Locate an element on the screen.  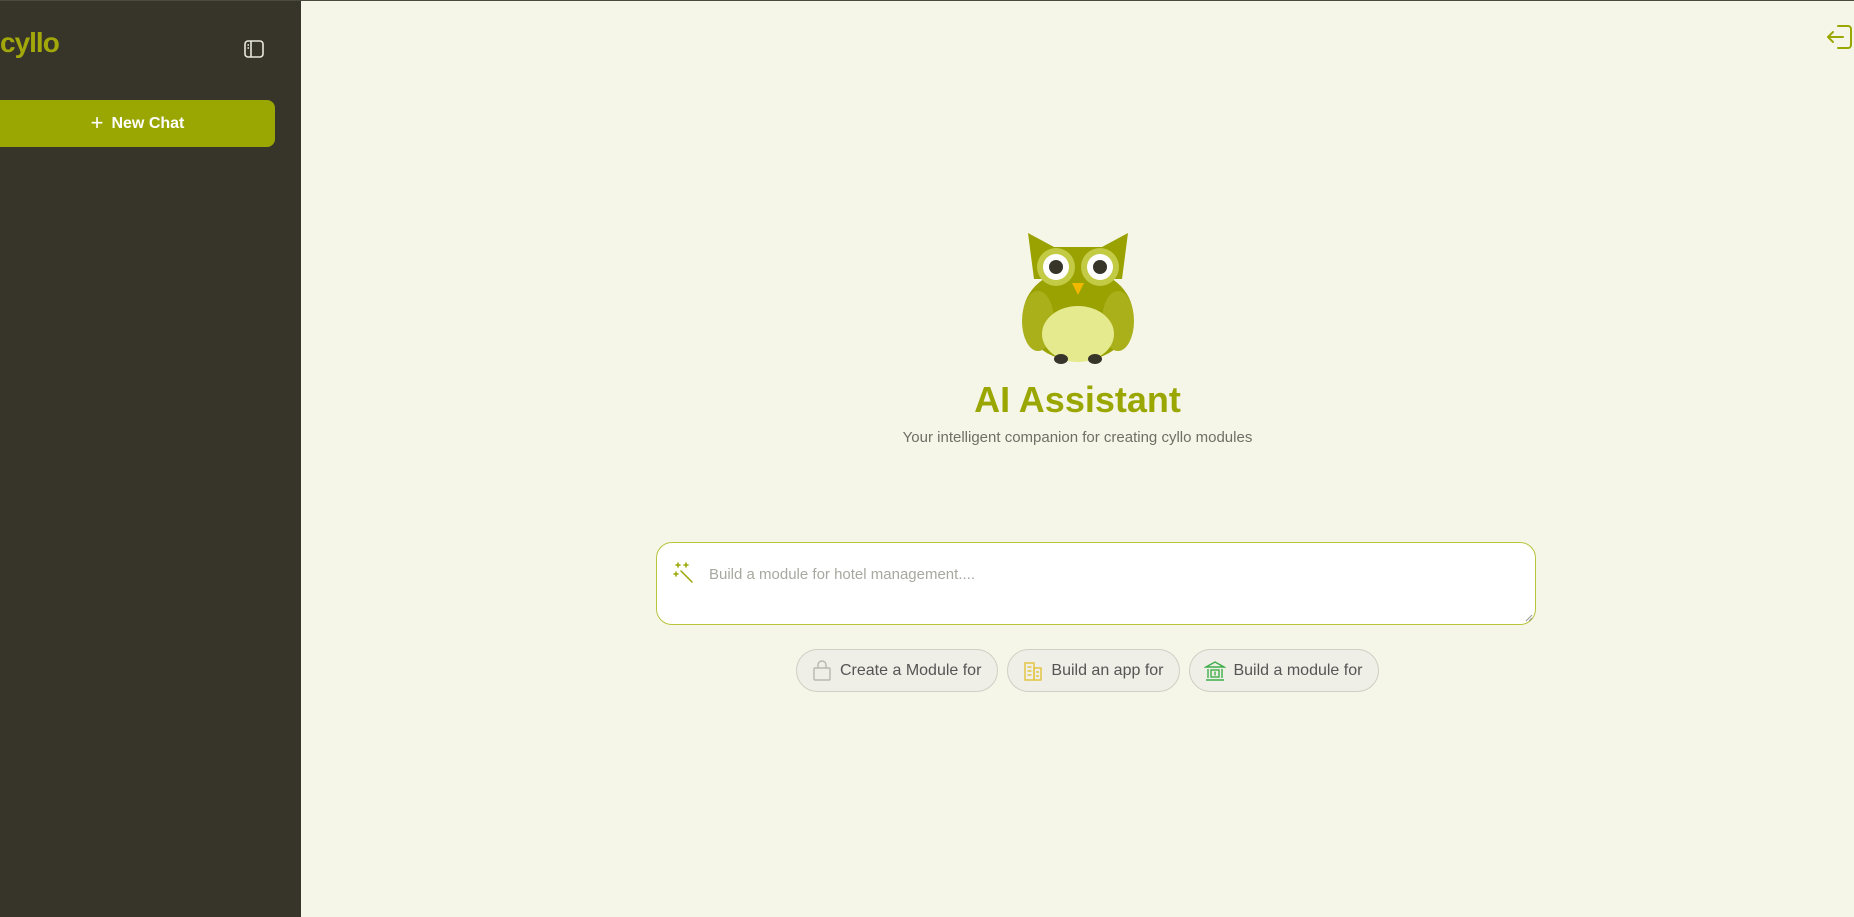
building-icon is located at coordinates (1033, 671).